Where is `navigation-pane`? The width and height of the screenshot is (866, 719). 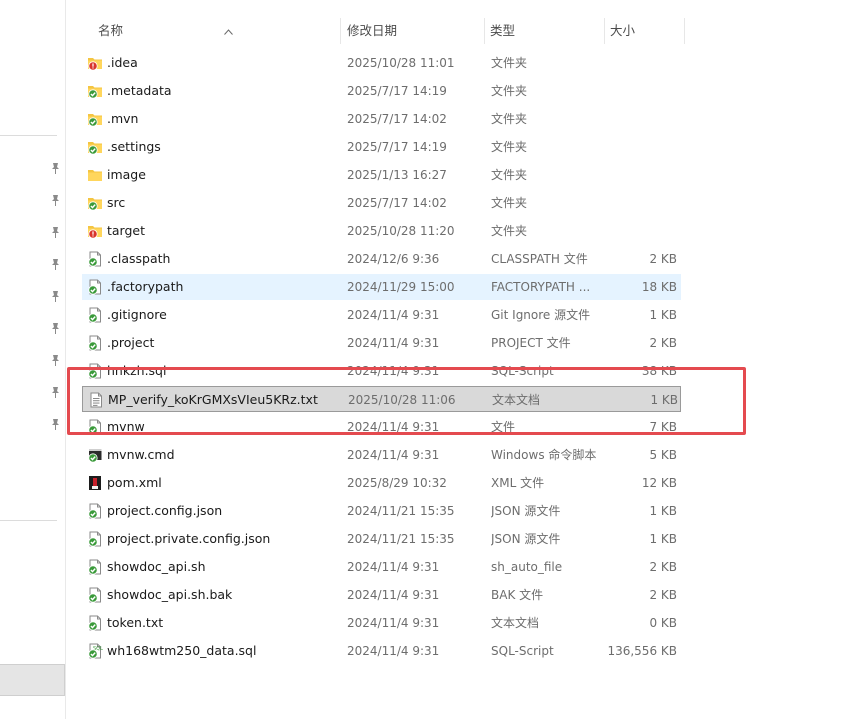
navigation-pane is located at coordinates (33, 359).